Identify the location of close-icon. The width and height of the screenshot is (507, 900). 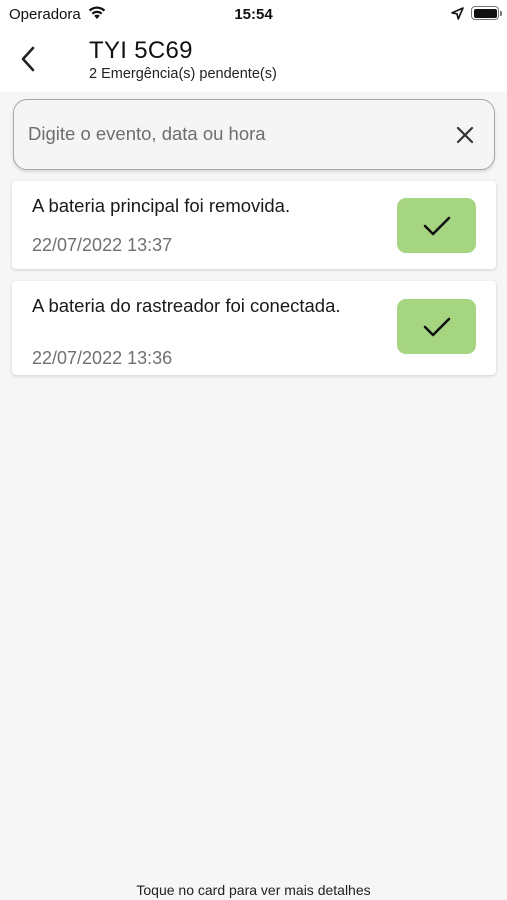
(465, 135).